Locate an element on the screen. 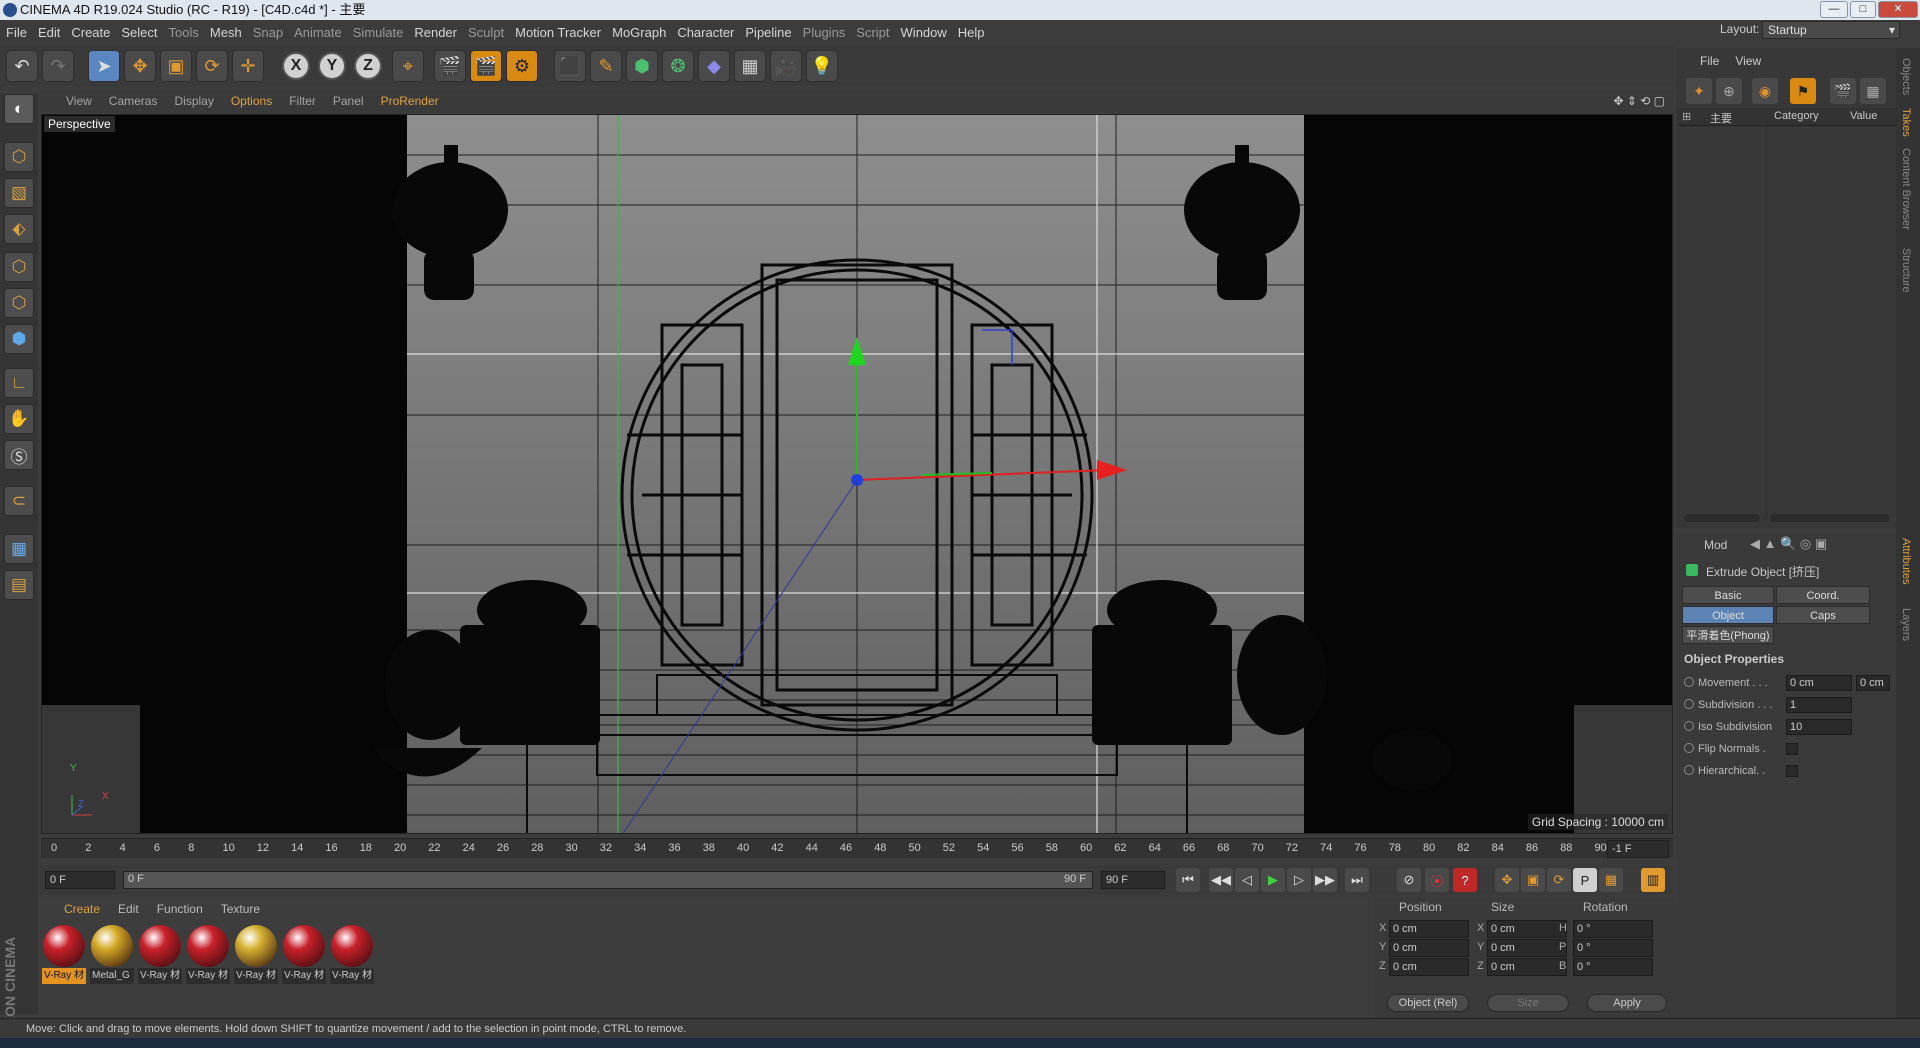  tweak-mode-icon: ✋ is located at coordinates (19, 419).